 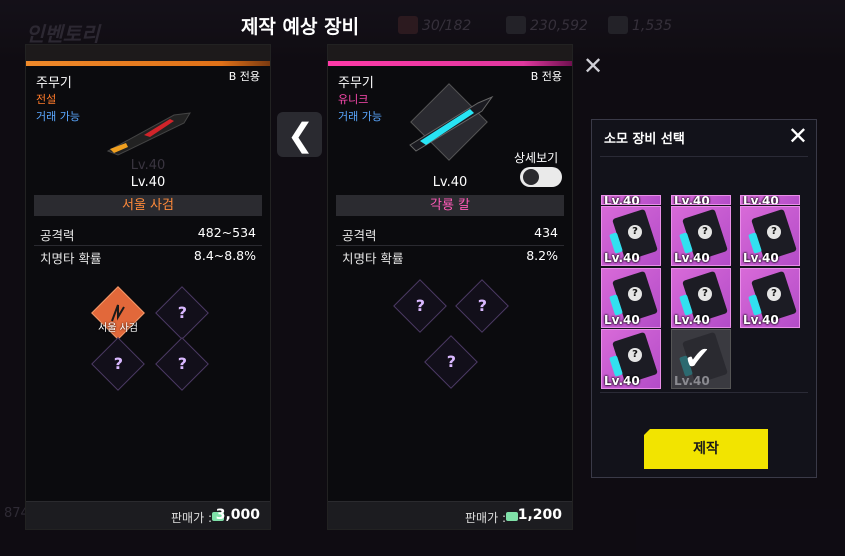 I want to click on item-name: 각룡 칼, so click(x=450, y=205).